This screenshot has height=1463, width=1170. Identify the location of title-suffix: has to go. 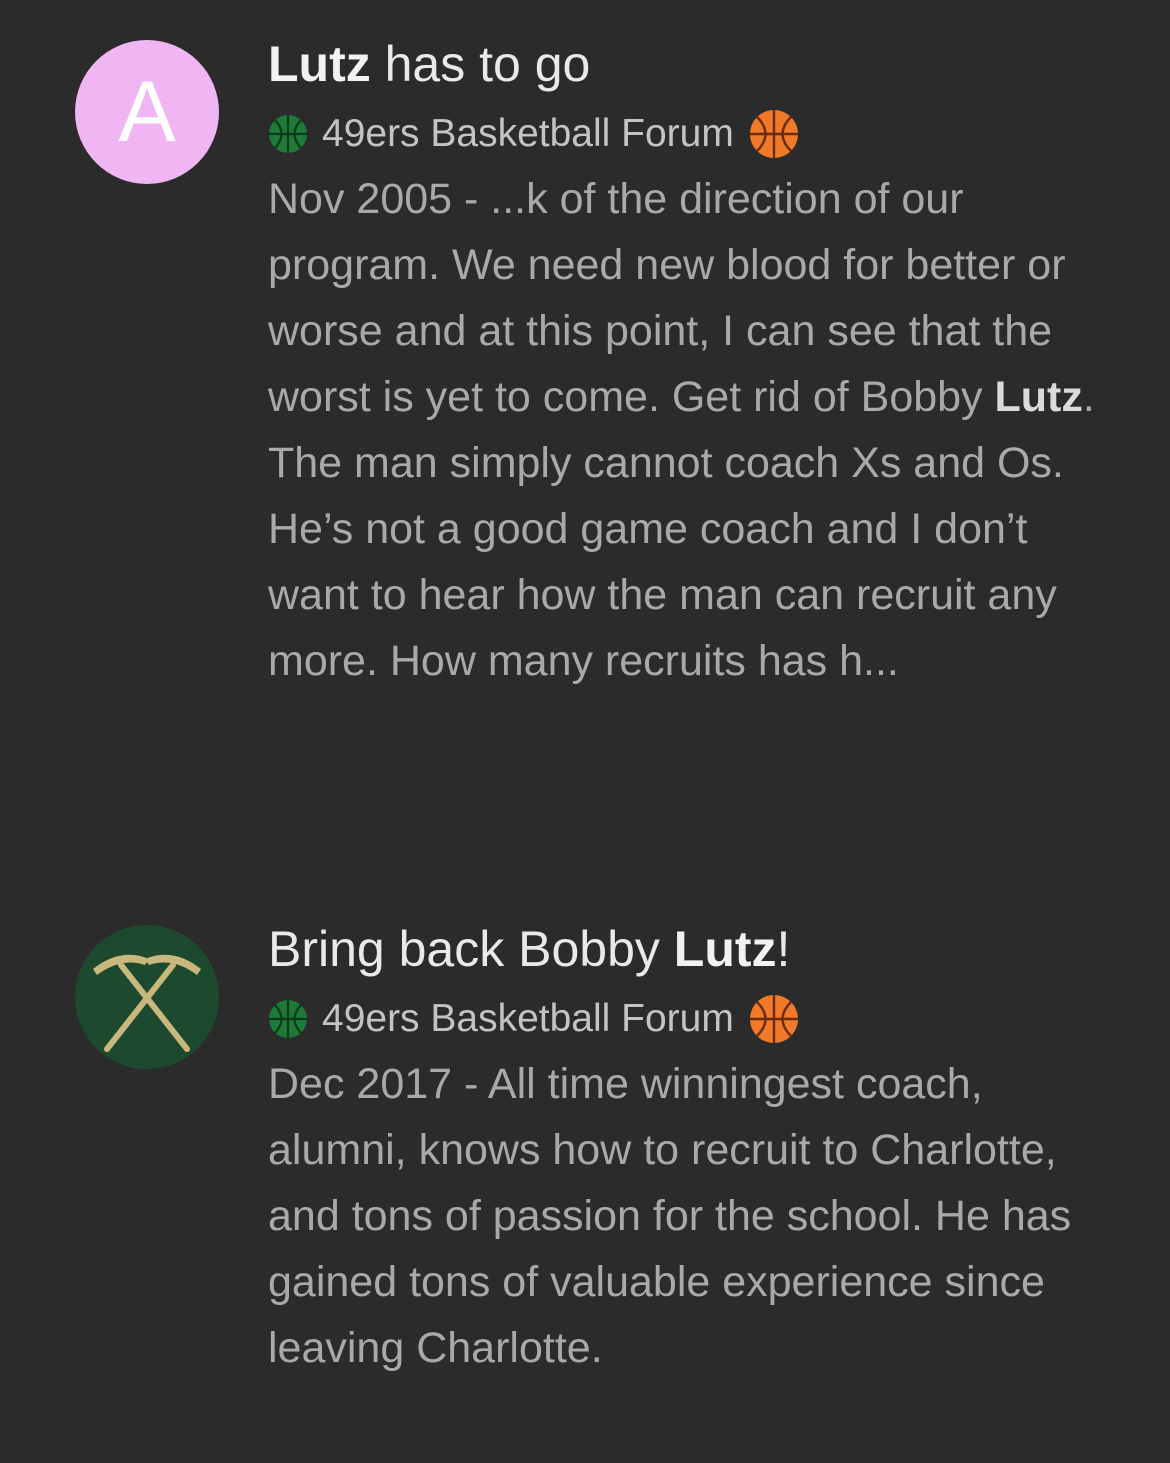
(480, 64).